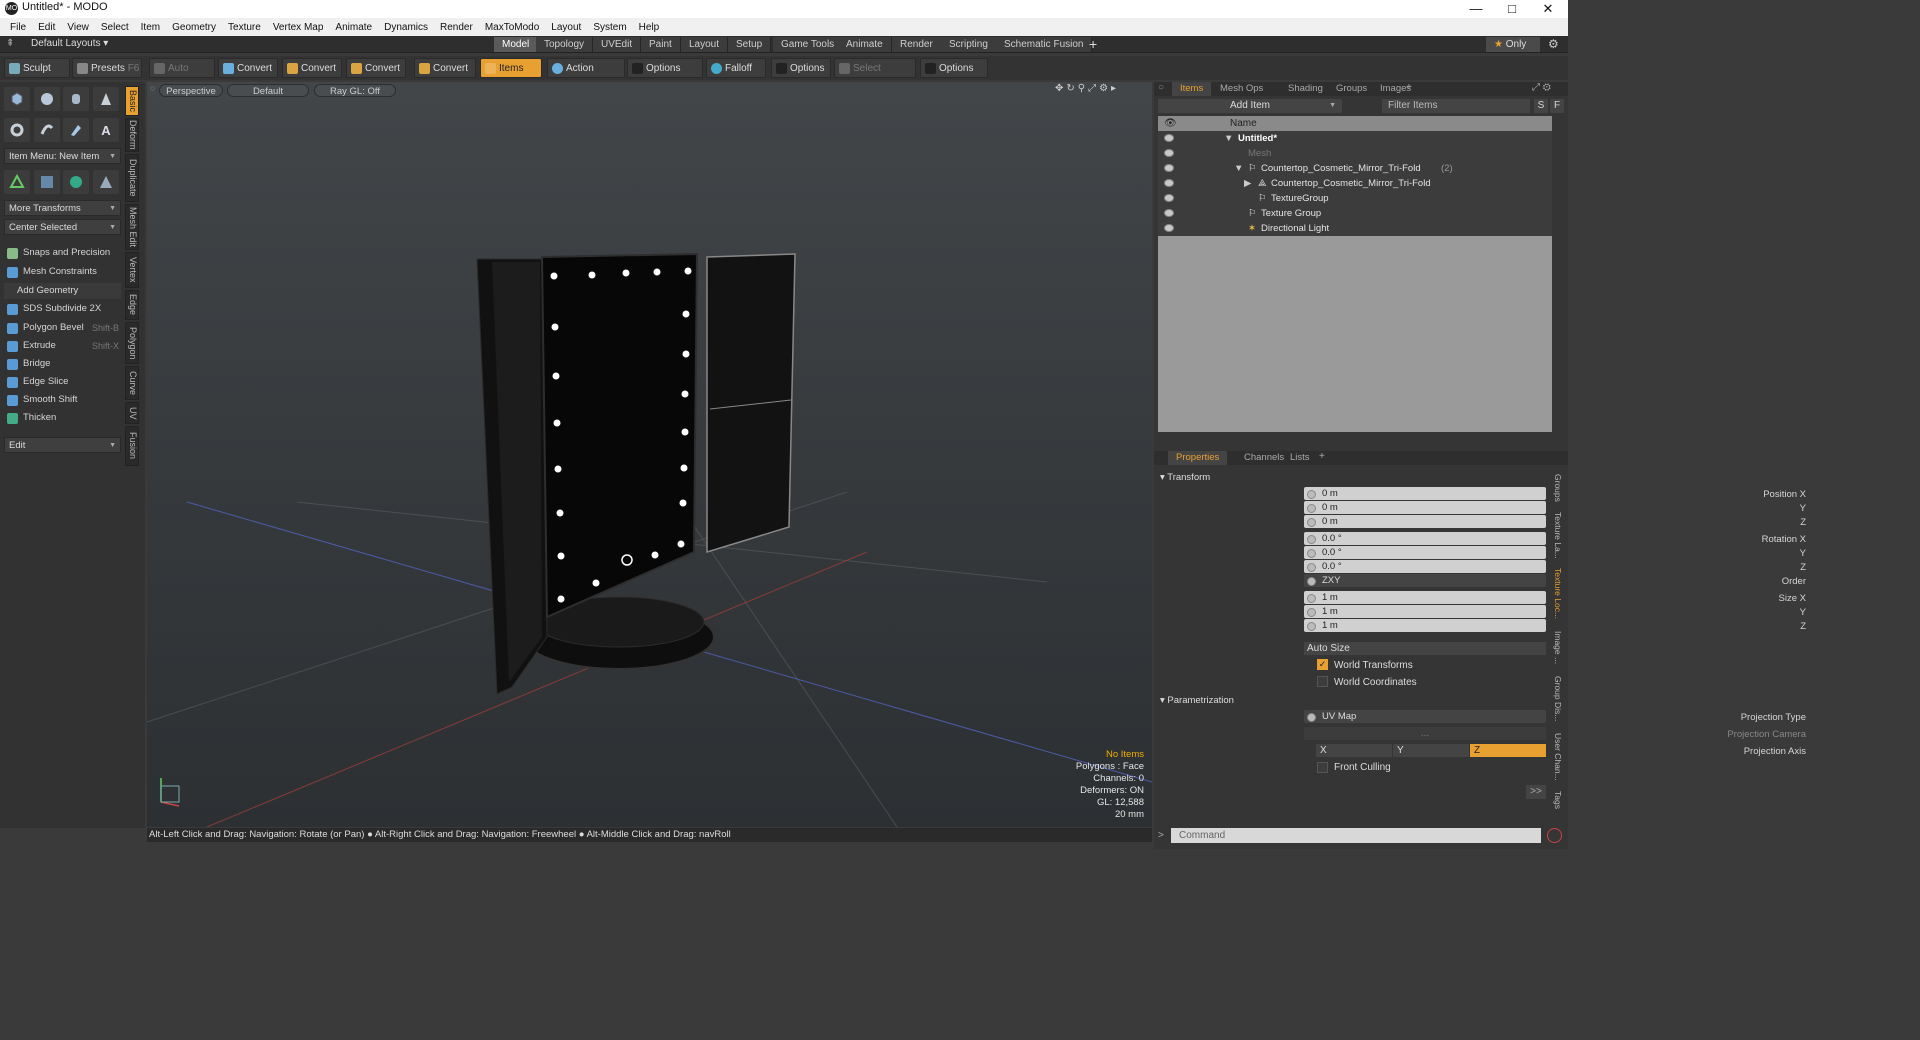 The width and height of the screenshot is (1920, 1040). I want to click on tool-smooth-shift: Smooth Shift, so click(62, 400).